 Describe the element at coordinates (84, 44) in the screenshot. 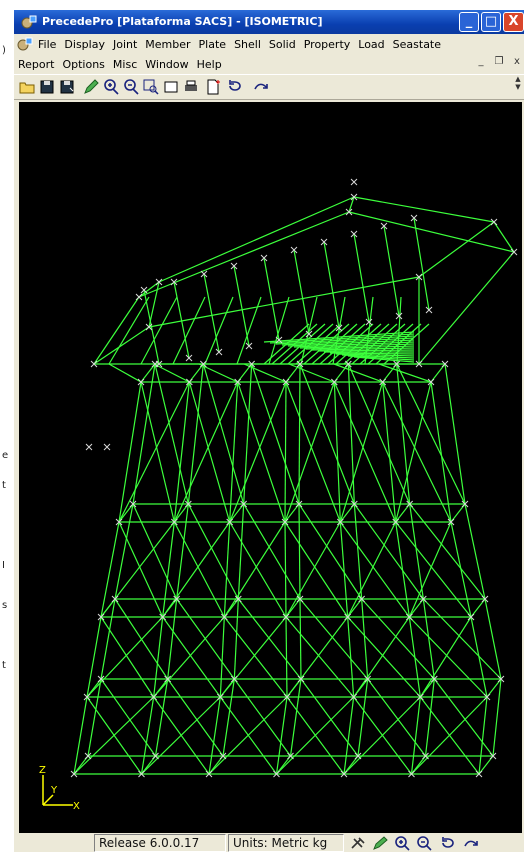

I see `menu-display: Display` at that location.